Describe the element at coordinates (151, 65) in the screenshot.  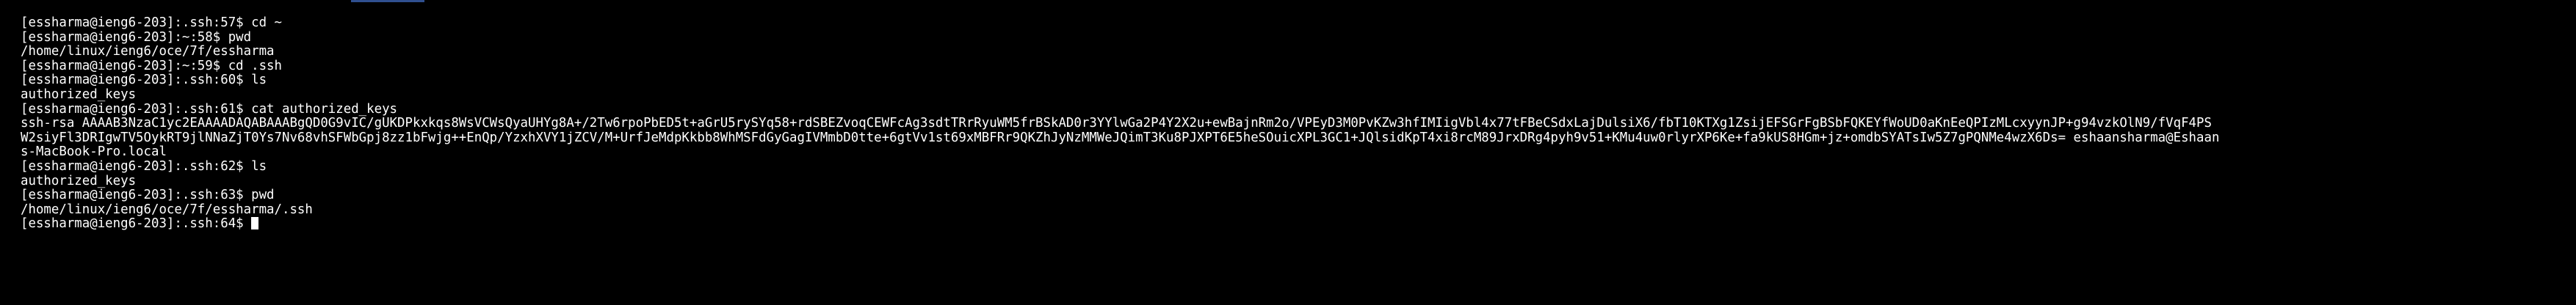
I see `command-line: [essharma@ieng6-203]:~:59$ cd .ssh` at that location.